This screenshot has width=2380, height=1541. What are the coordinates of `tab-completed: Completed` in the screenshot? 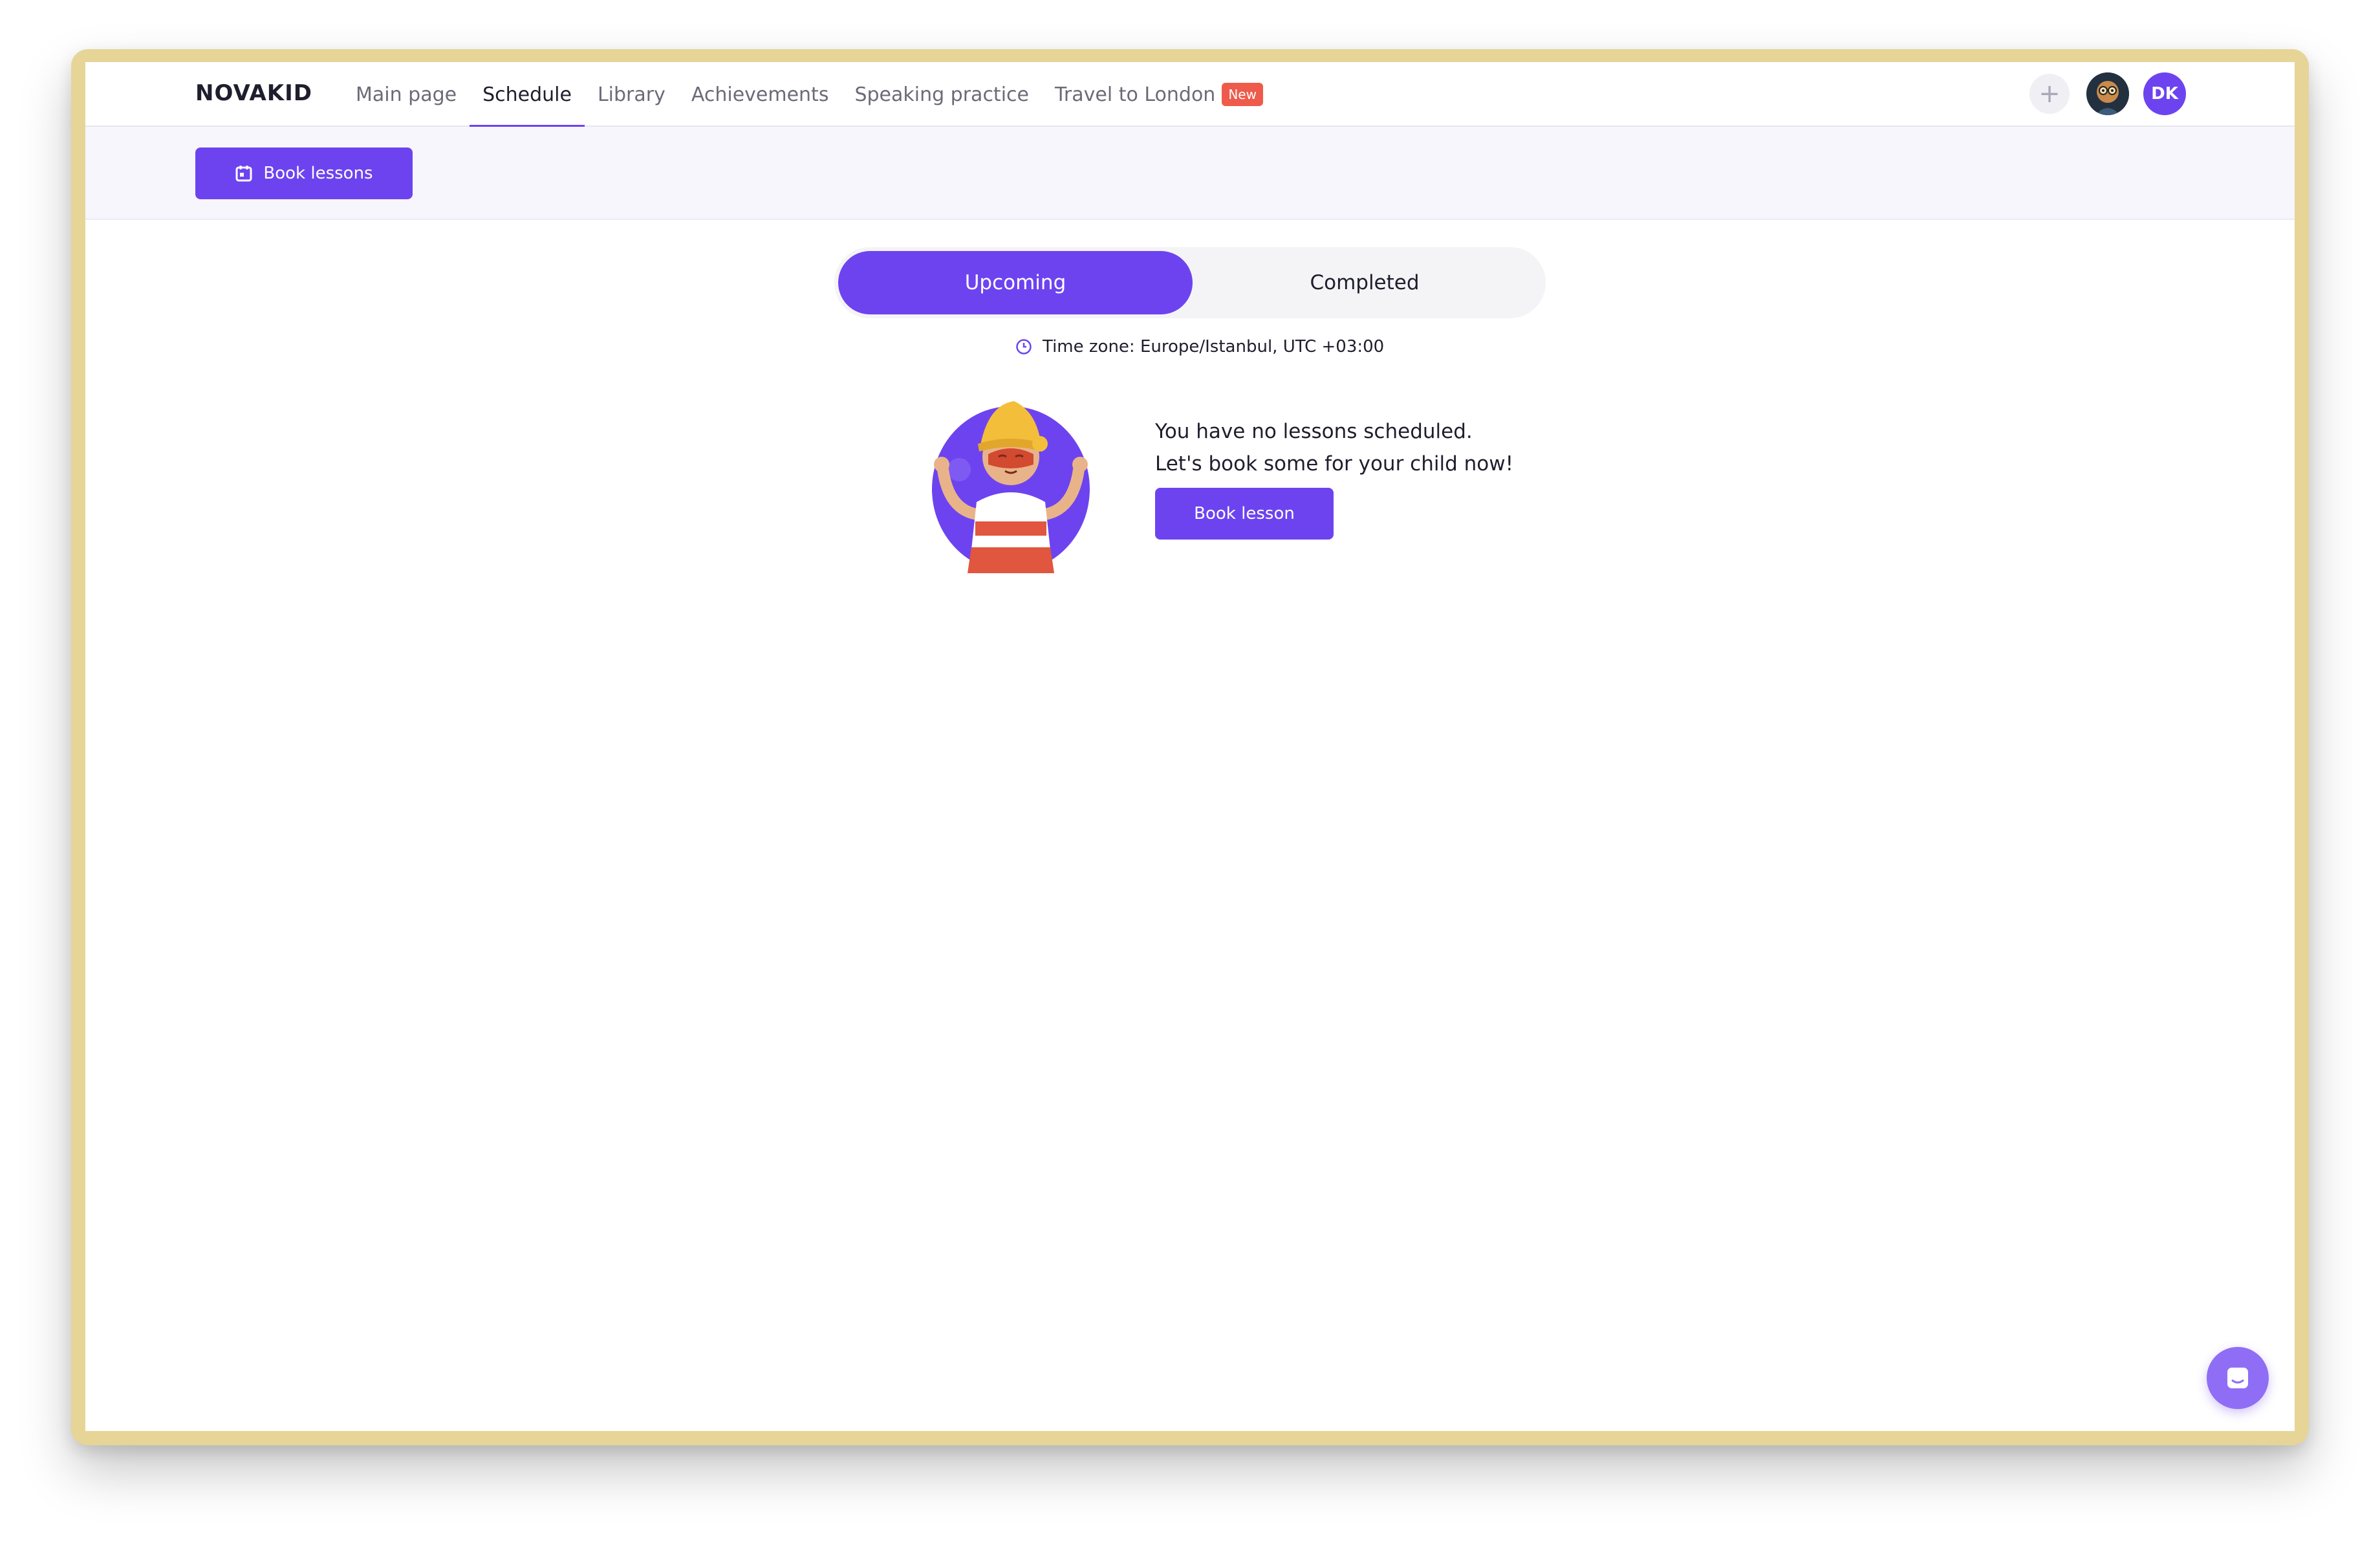 It's located at (1364, 282).